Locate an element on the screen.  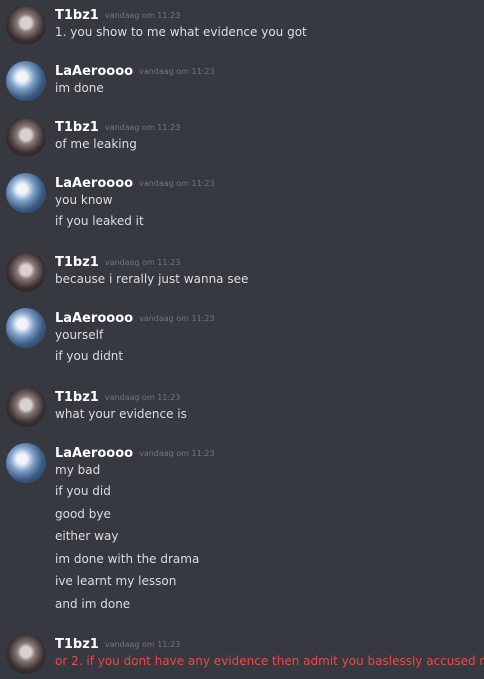
message-text: what your evidence is is located at coordinates (121, 414).